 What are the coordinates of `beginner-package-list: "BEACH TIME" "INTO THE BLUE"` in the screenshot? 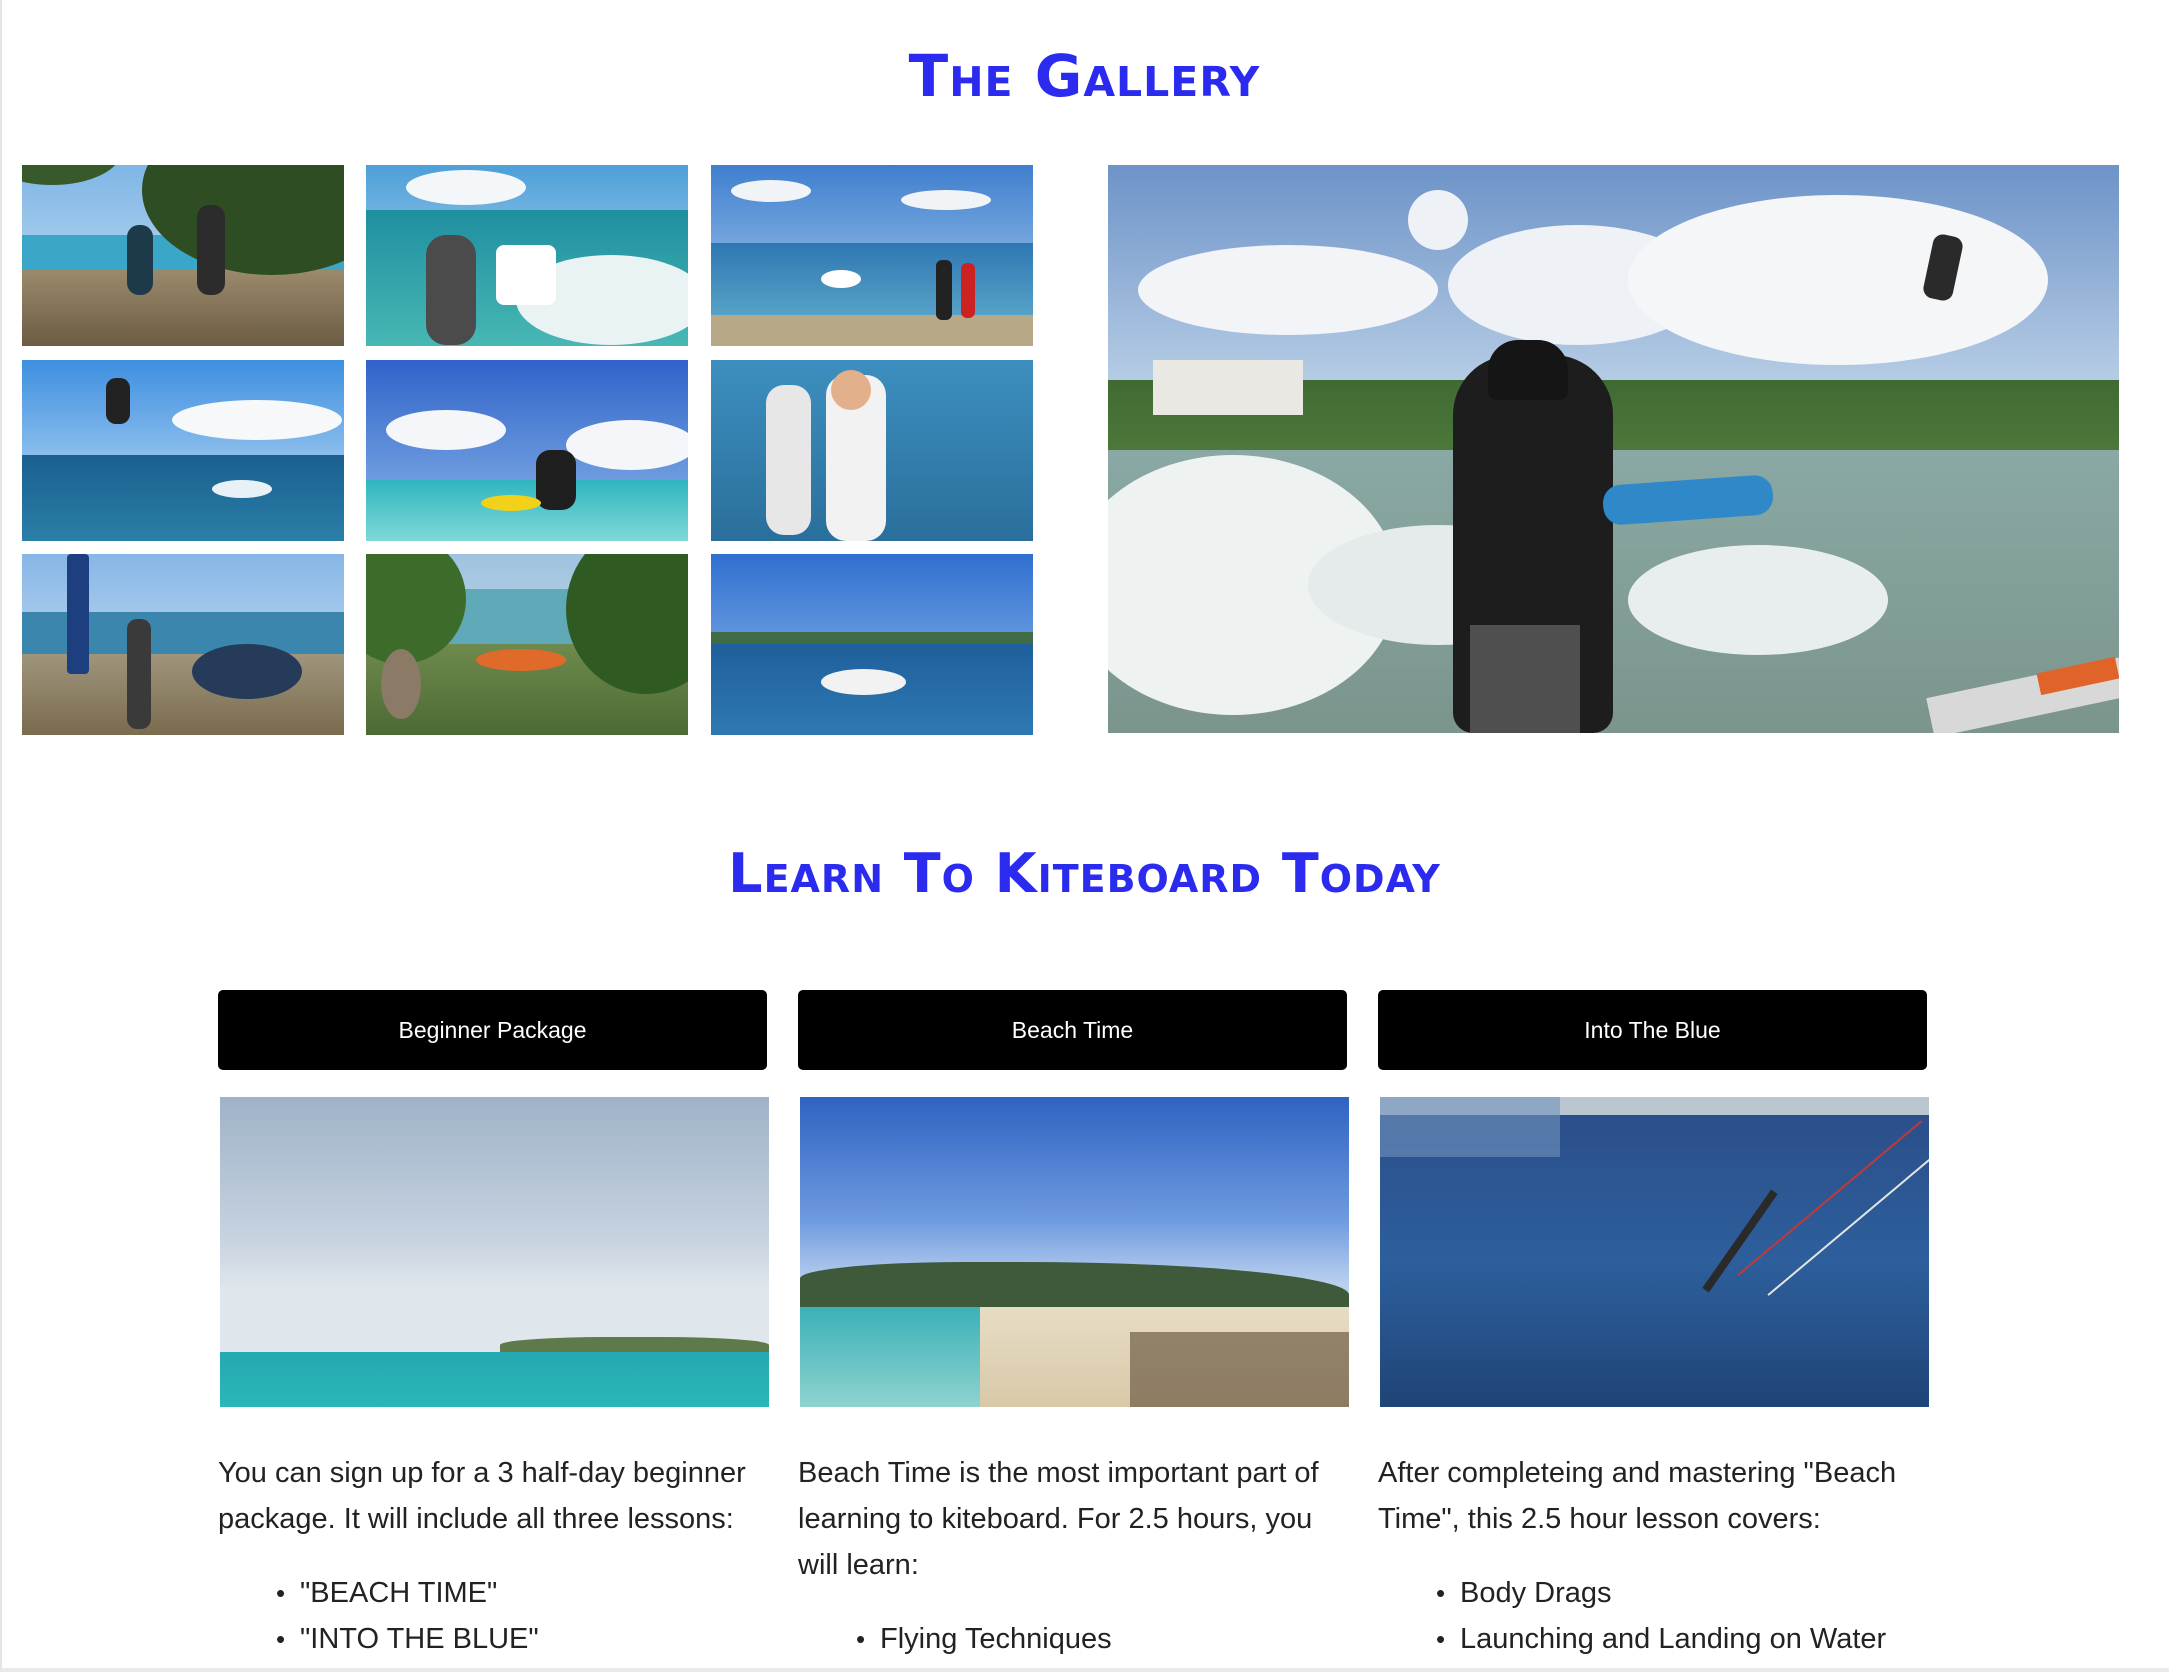 It's located at (492, 1616).